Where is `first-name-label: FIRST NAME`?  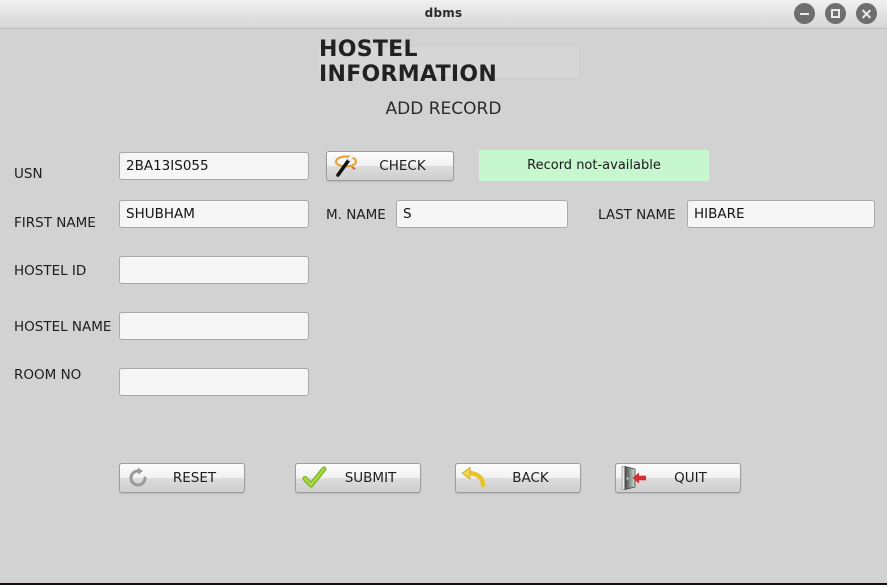 first-name-label: FIRST NAME is located at coordinates (55, 223).